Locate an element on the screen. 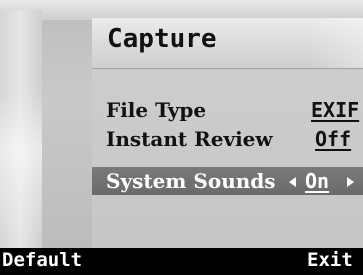 The width and height of the screenshot is (363, 275). setting-value: EXIF is located at coordinates (335, 110).